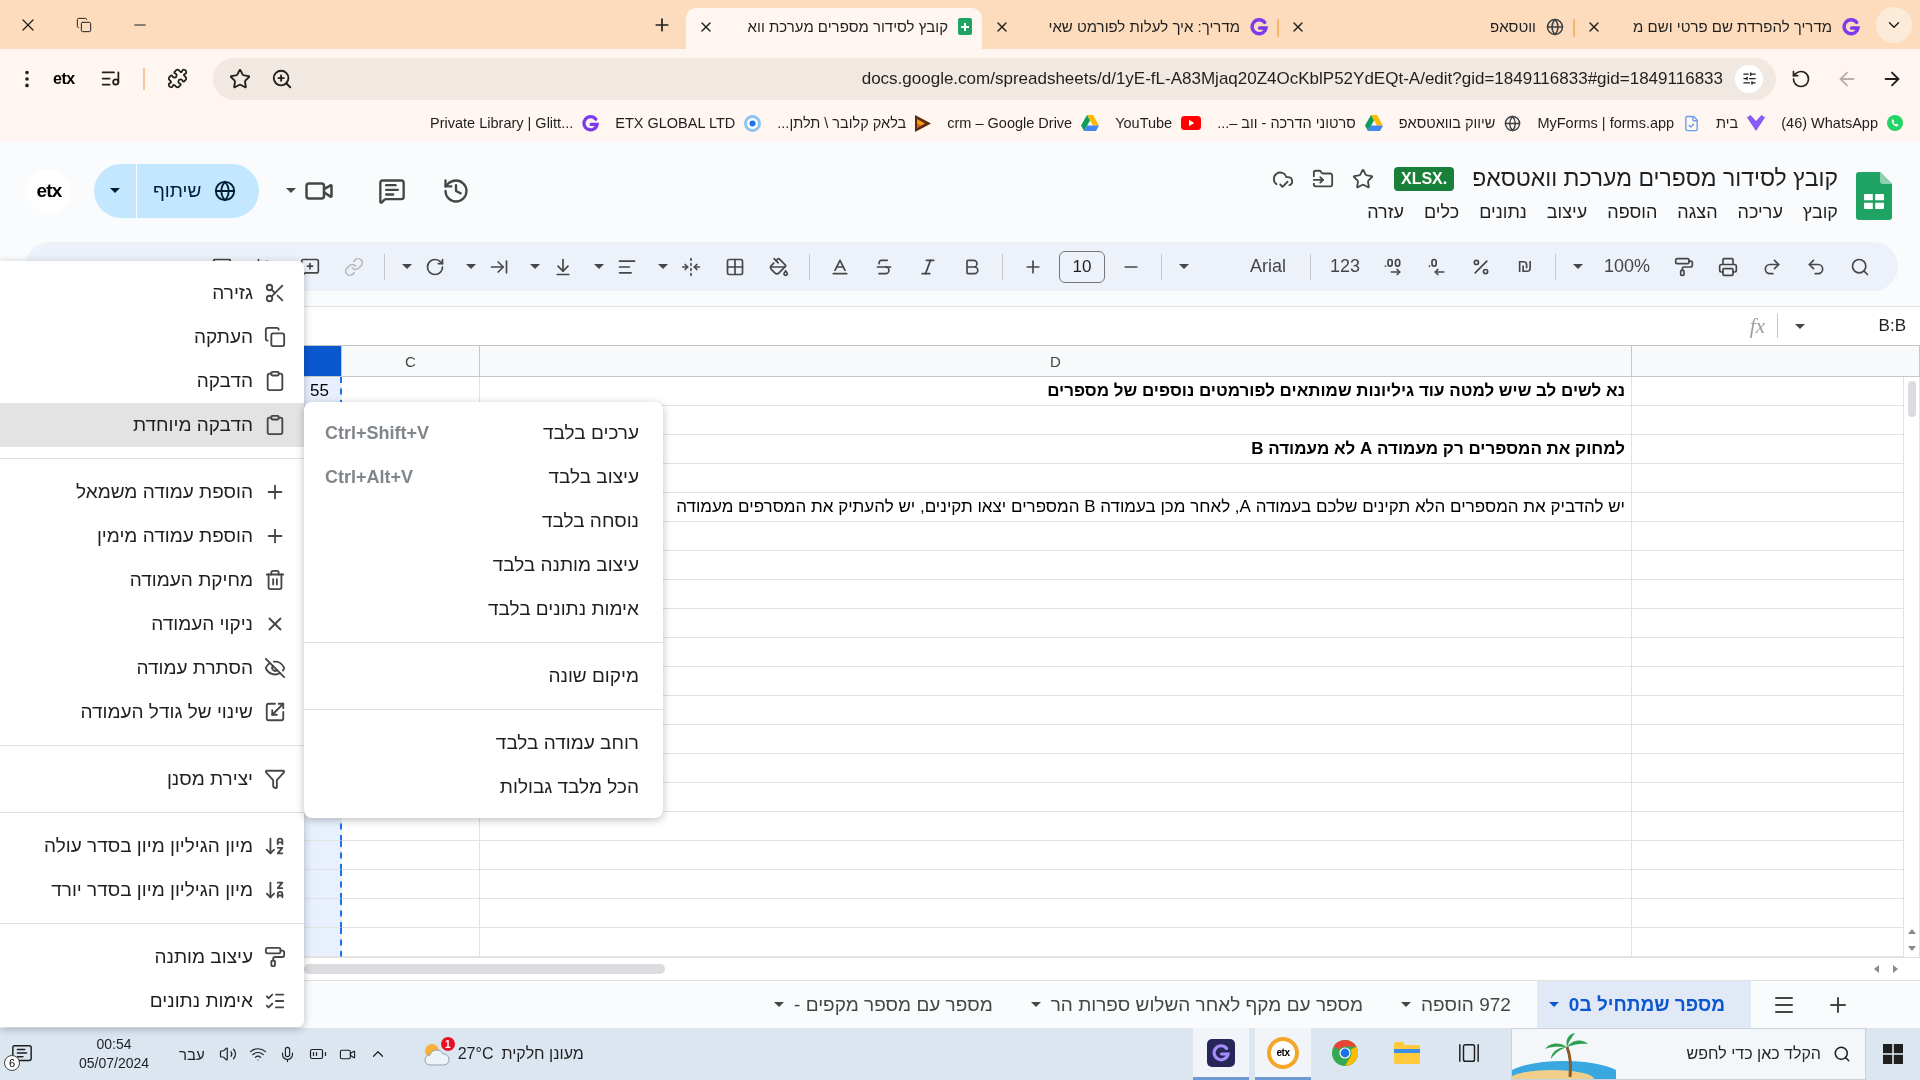  Describe the element at coordinates (152, 712) in the screenshot. I see `menu-item: שינוי של גודל העמודה` at that location.